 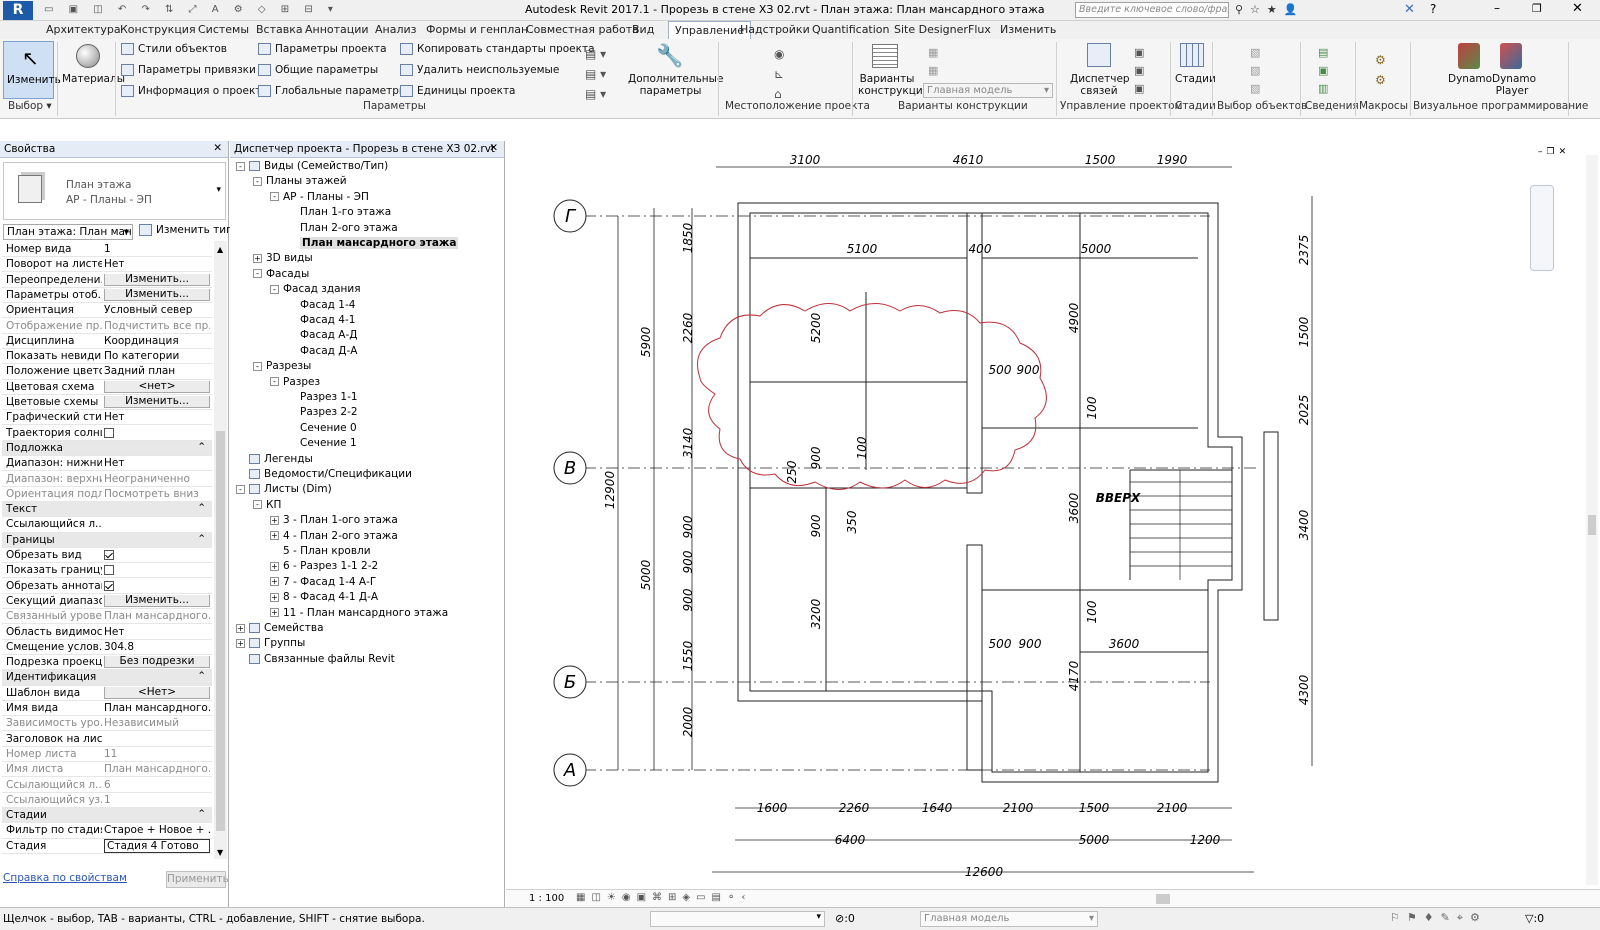 What do you see at coordinates (1433, 9) in the screenshot?
I see `help-icon: ?` at bounding box center [1433, 9].